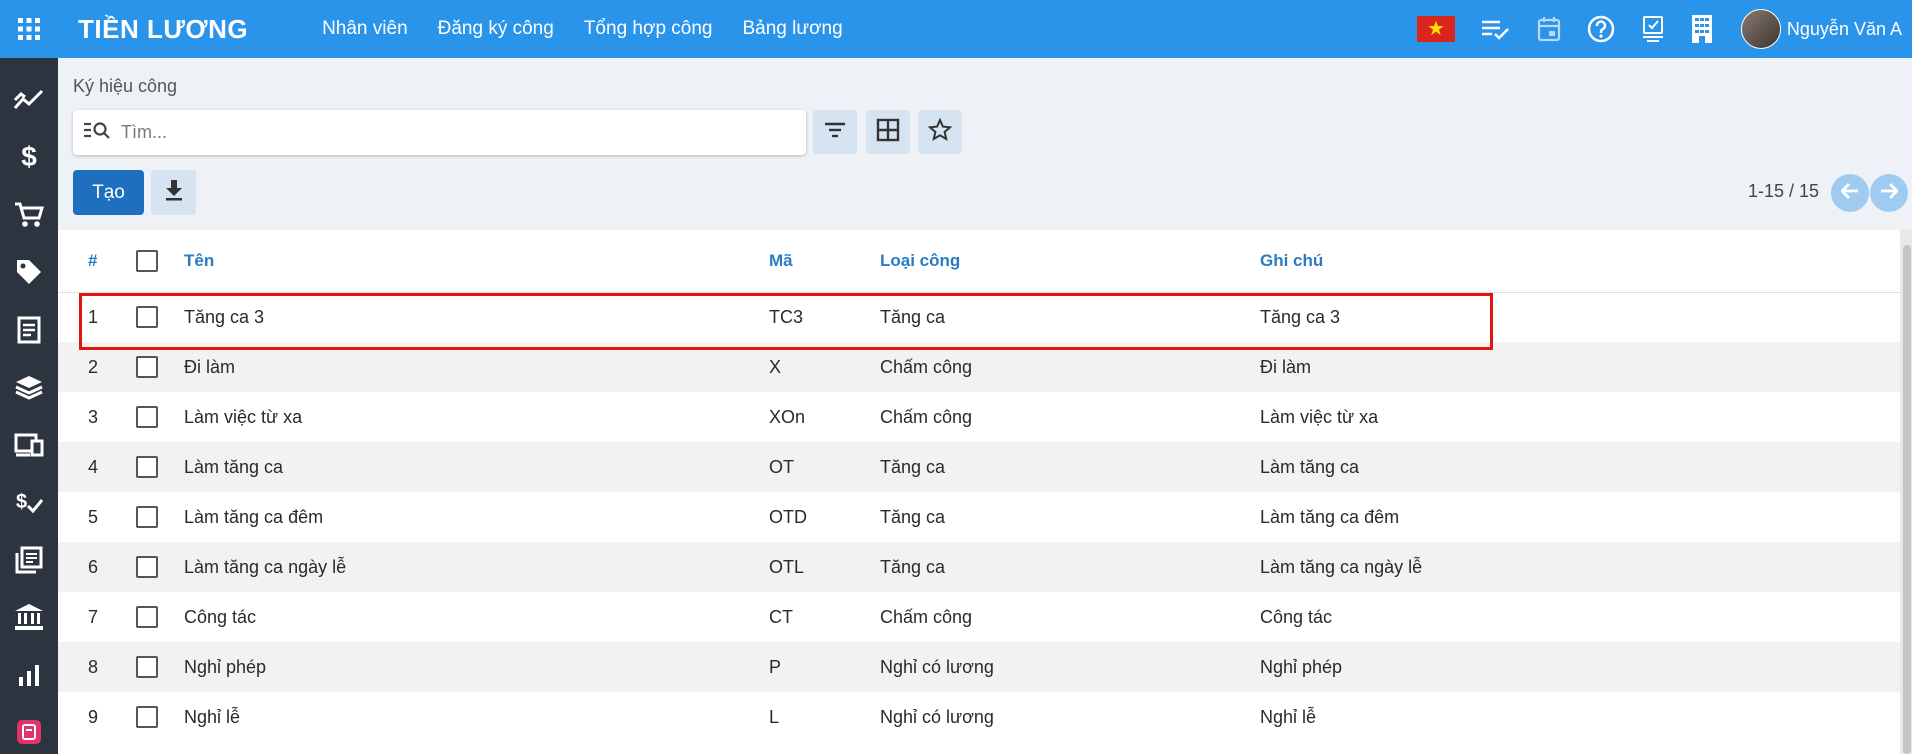 The height and width of the screenshot is (754, 1912). I want to click on table-row: 7 Công tác CT Chấm công Công tác, so click(979, 617).